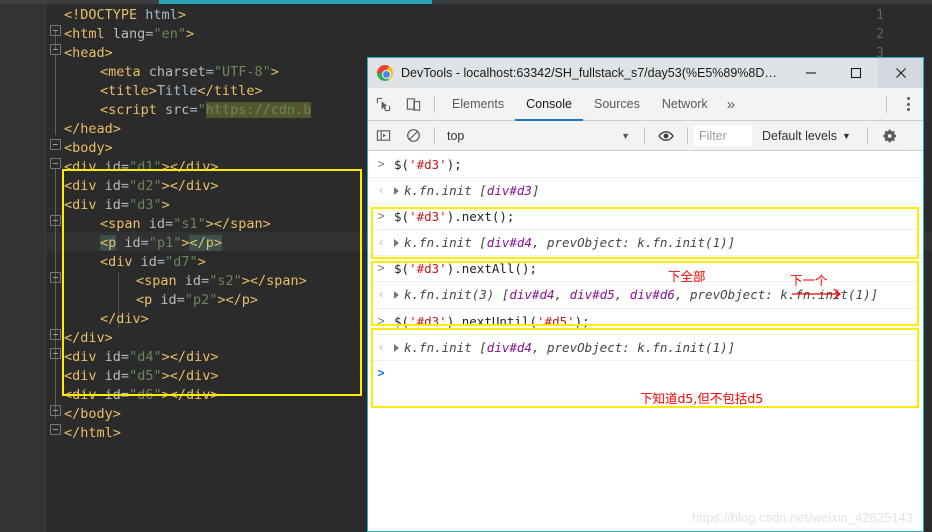 The width and height of the screenshot is (932, 532). I want to click on customize-devtools-icon, so click(908, 104).